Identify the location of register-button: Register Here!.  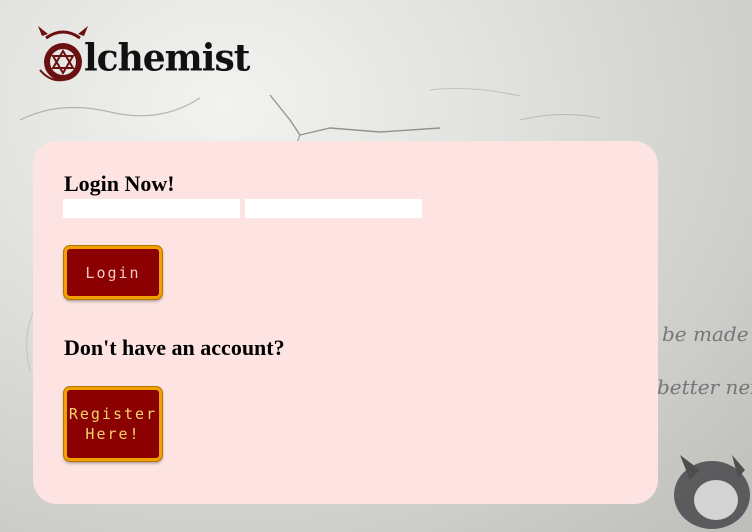
(113, 424).